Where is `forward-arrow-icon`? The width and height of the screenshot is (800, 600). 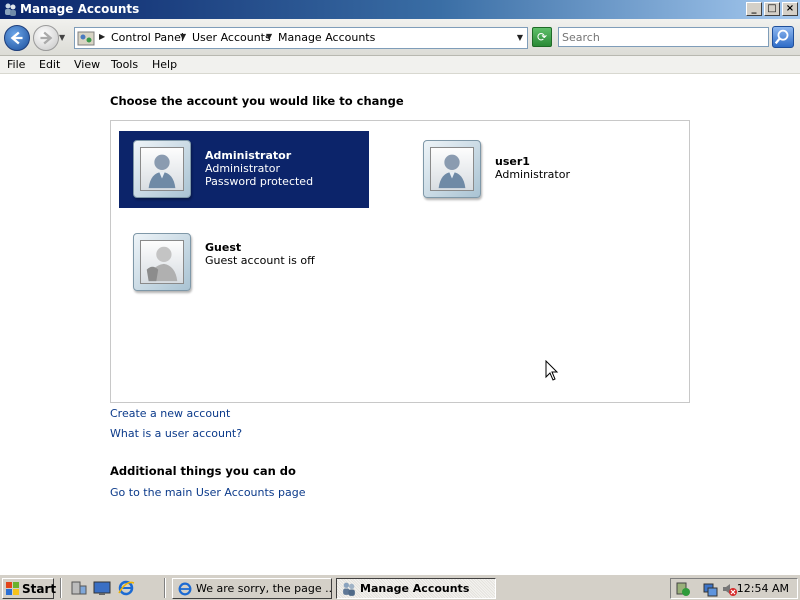
forward-arrow-icon is located at coordinates (46, 38).